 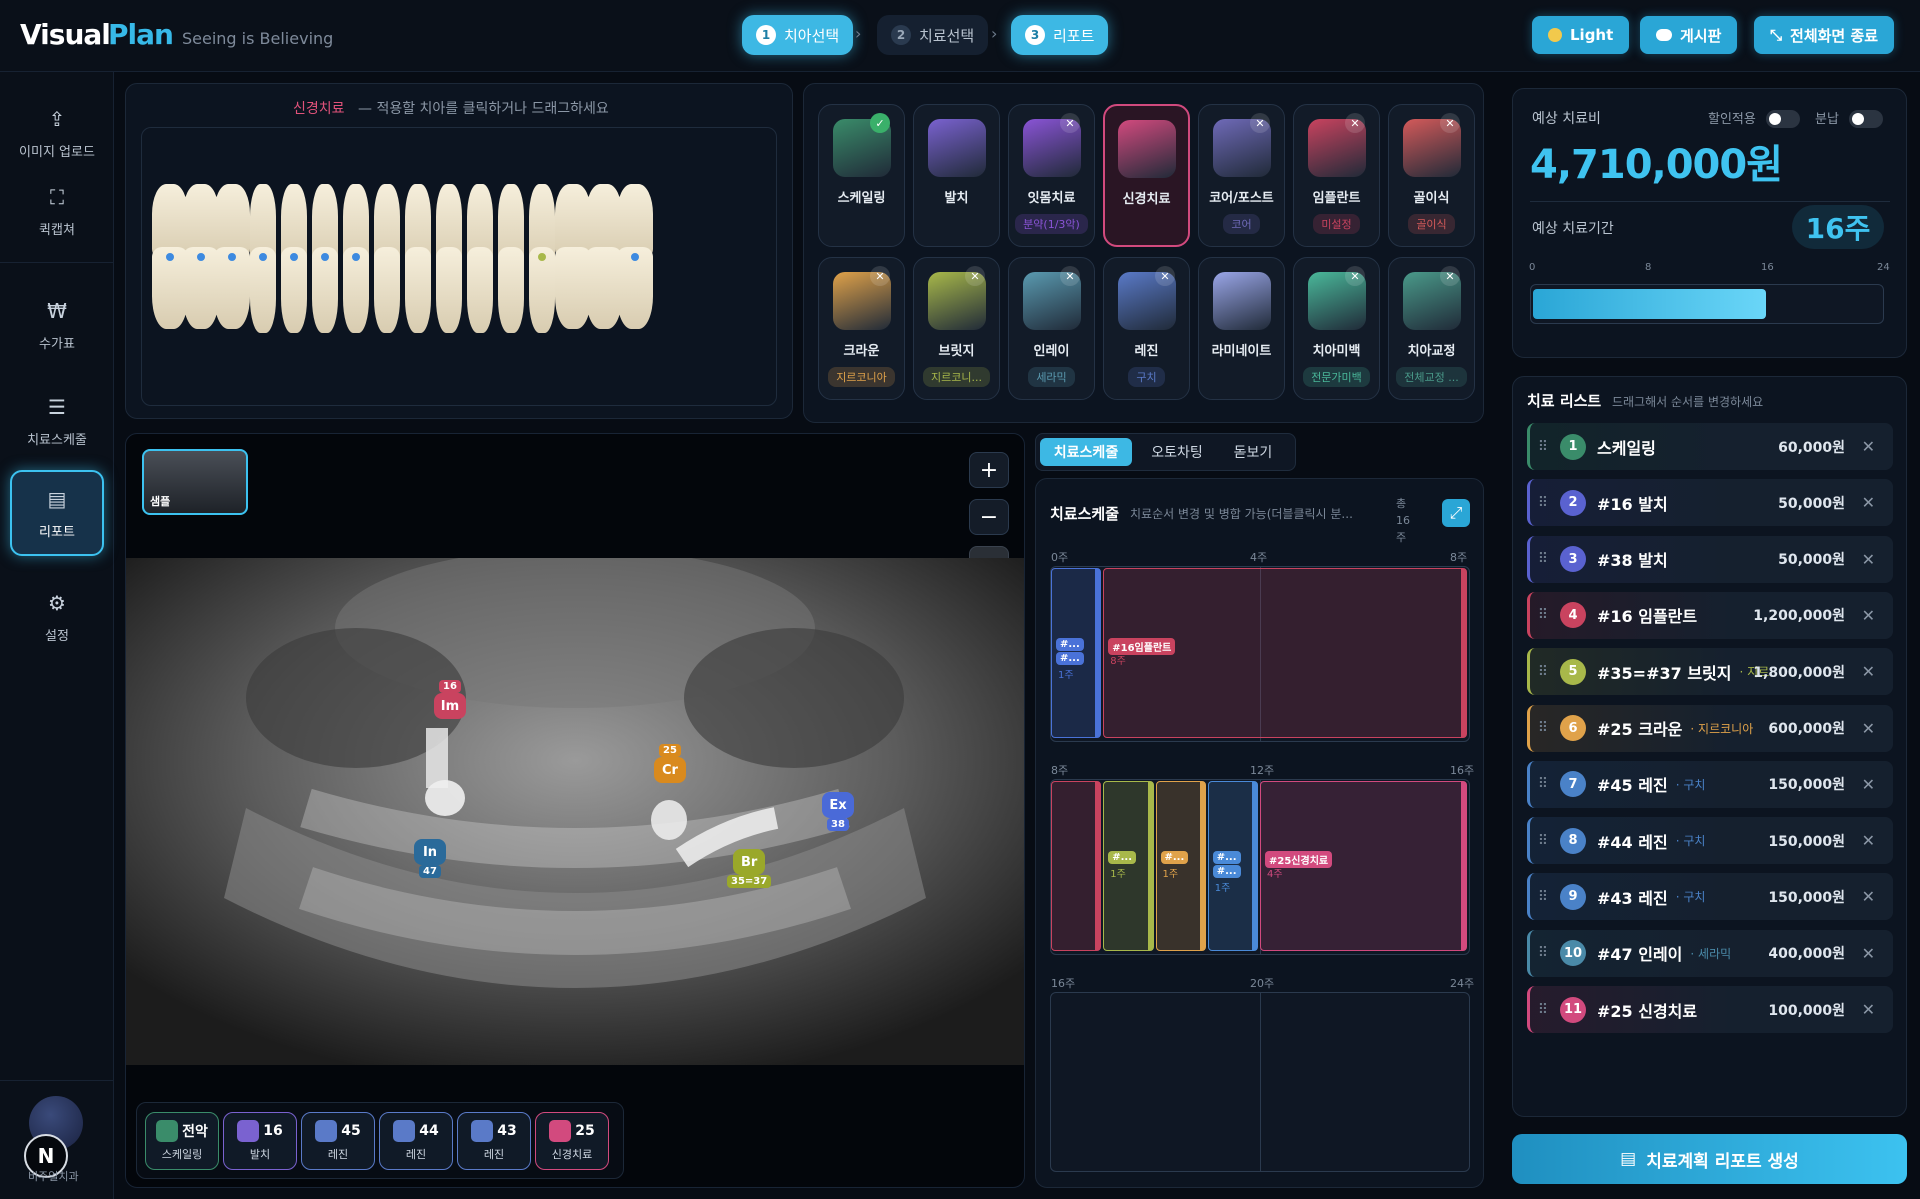 I want to click on zoom-in-button: +, so click(x=989, y=470).